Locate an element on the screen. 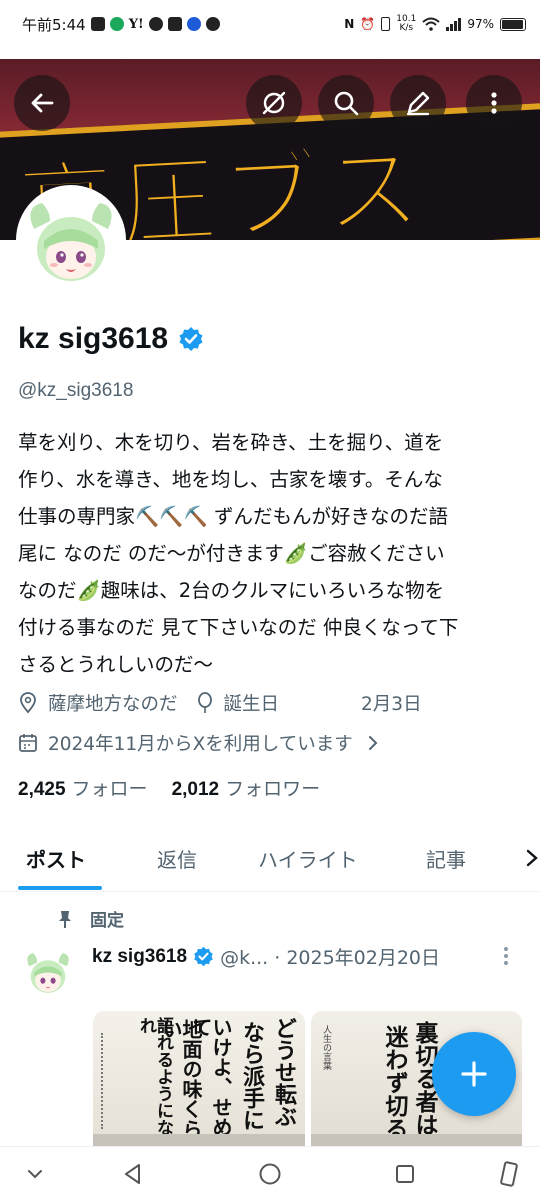  bio-line: 仕事の専門家⛏️⛏️⛏️ ずんだもんが好きなのだ語 is located at coordinates (233, 516).